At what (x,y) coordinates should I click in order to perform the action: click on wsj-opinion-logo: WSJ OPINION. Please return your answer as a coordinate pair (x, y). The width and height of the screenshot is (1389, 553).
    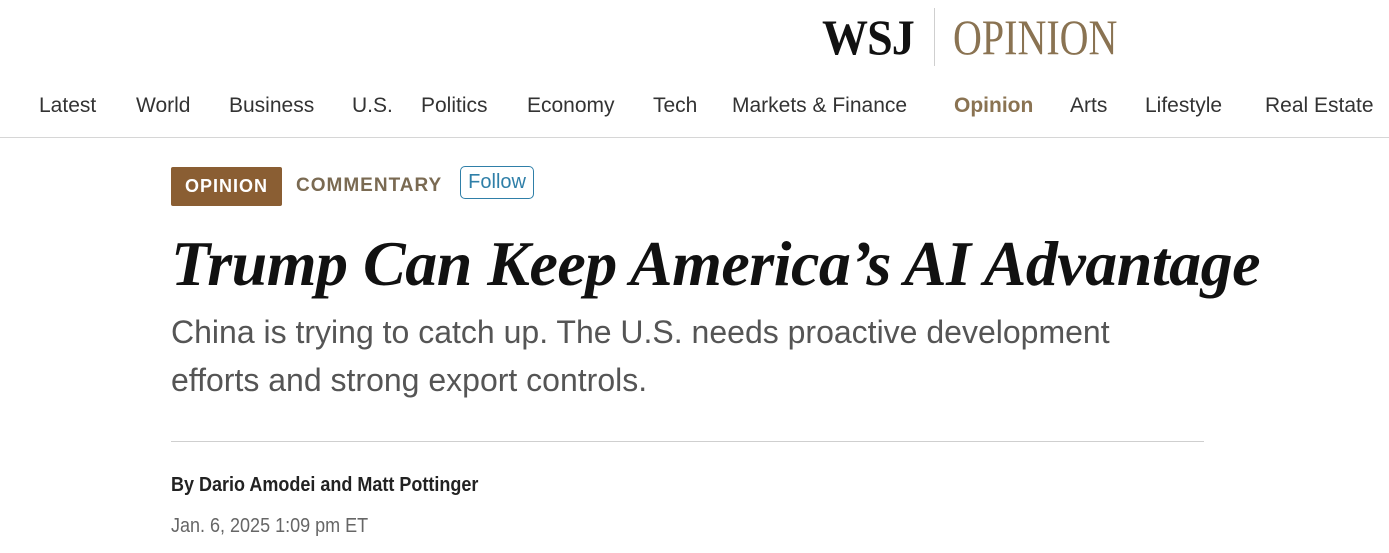
    Looking at the image, I should click on (990, 37).